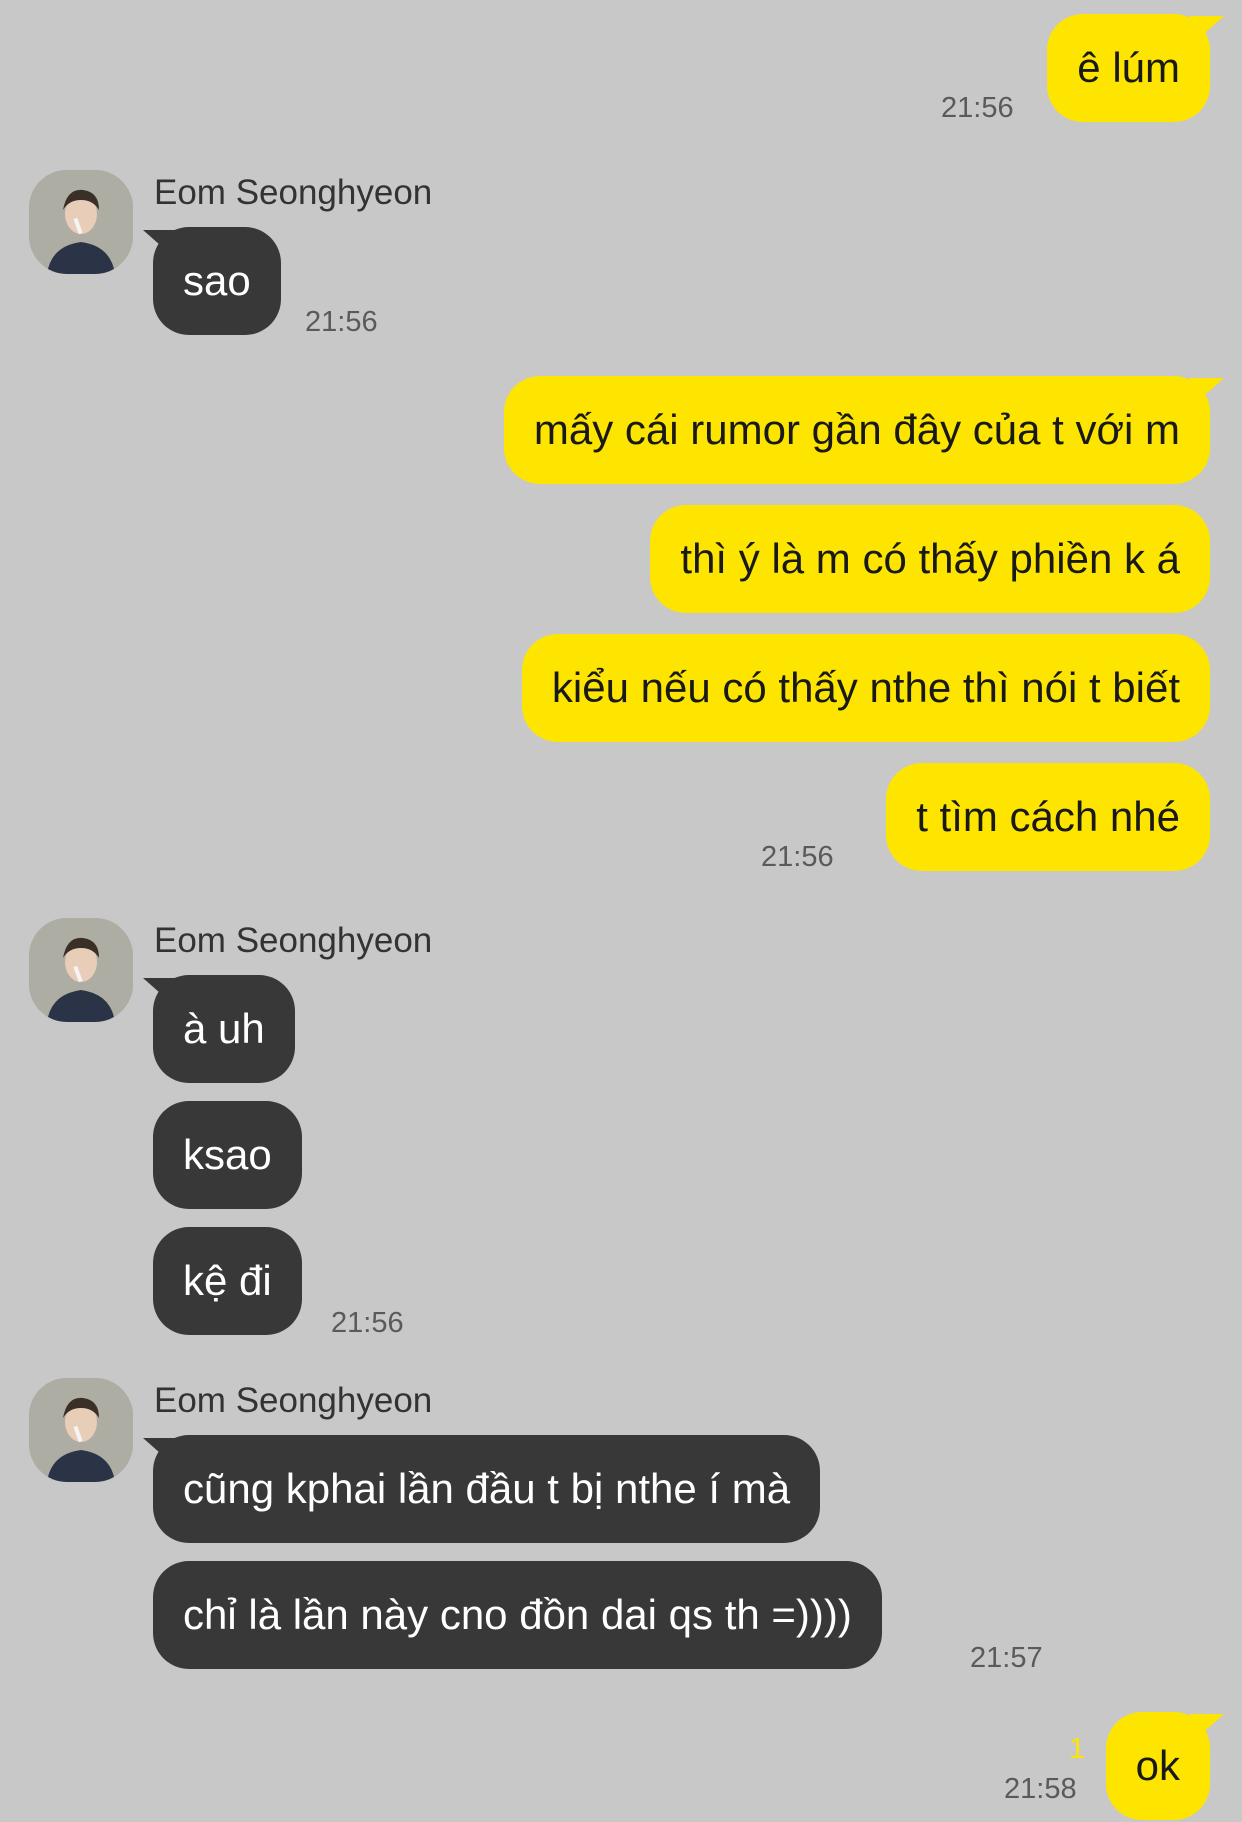 The image size is (1242, 1822). What do you see at coordinates (517, 1615) in the screenshot?
I see `their-message-bubble: chỉ là lần này cno đồn dai qs th =))))` at bounding box center [517, 1615].